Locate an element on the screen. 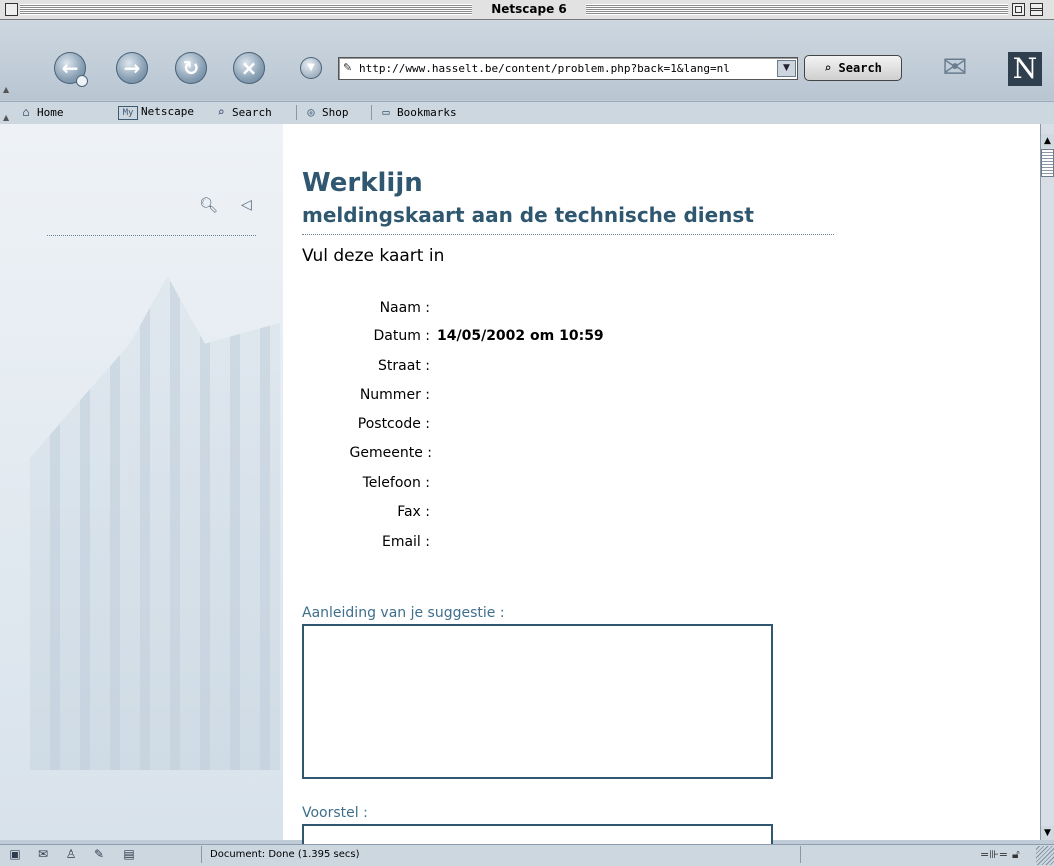 The width and height of the screenshot is (1054, 866). forward-arrow-icon: → is located at coordinates (132, 68).